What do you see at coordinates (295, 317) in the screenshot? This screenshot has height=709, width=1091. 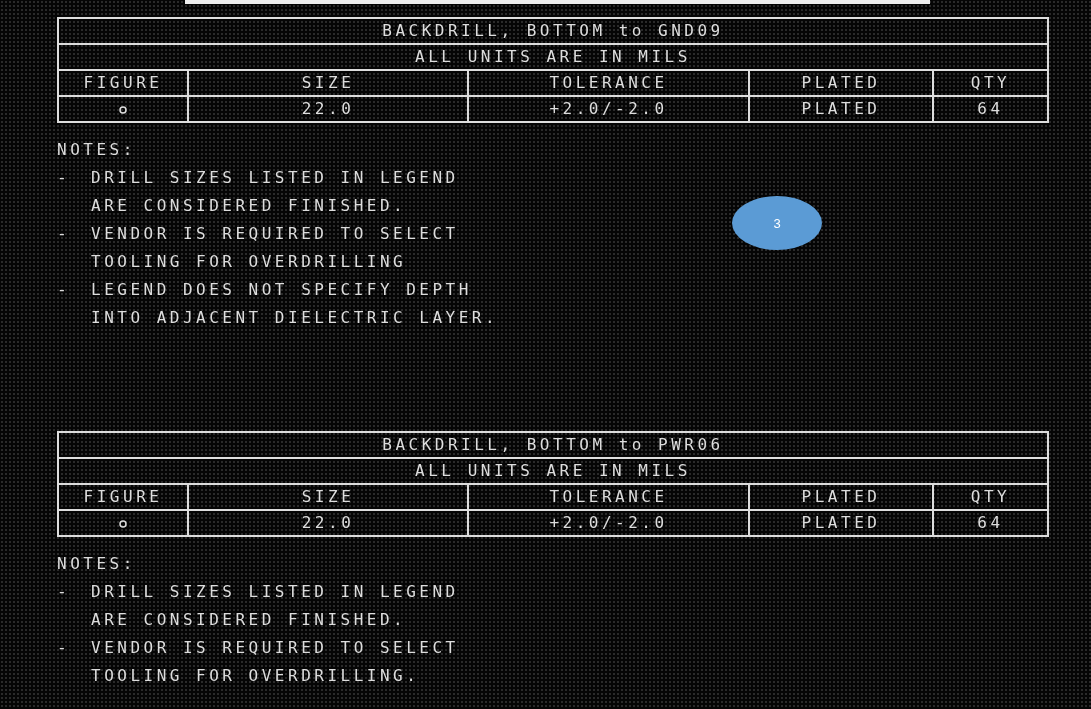 I see `note-line: INTO ADJACENT DIELECTRIC LAYER.` at bounding box center [295, 317].